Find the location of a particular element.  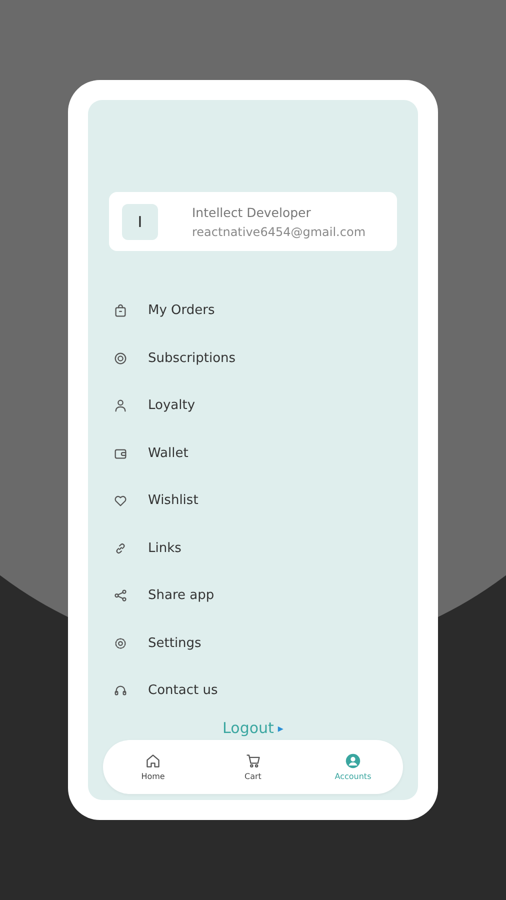

user-name: Intellect Developer is located at coordinates (252, 212).